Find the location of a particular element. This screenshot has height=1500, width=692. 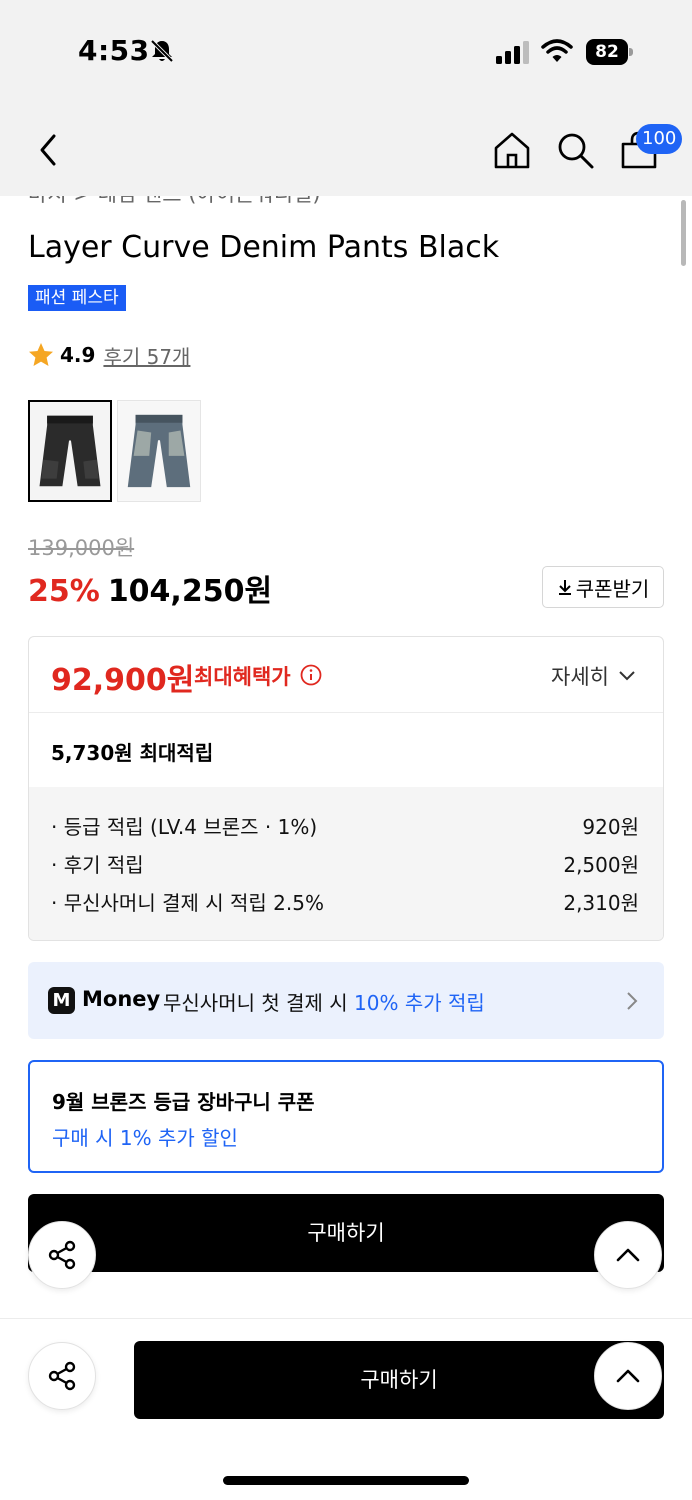

thumbnail-blue-denim is located at coordinates (159, 451).